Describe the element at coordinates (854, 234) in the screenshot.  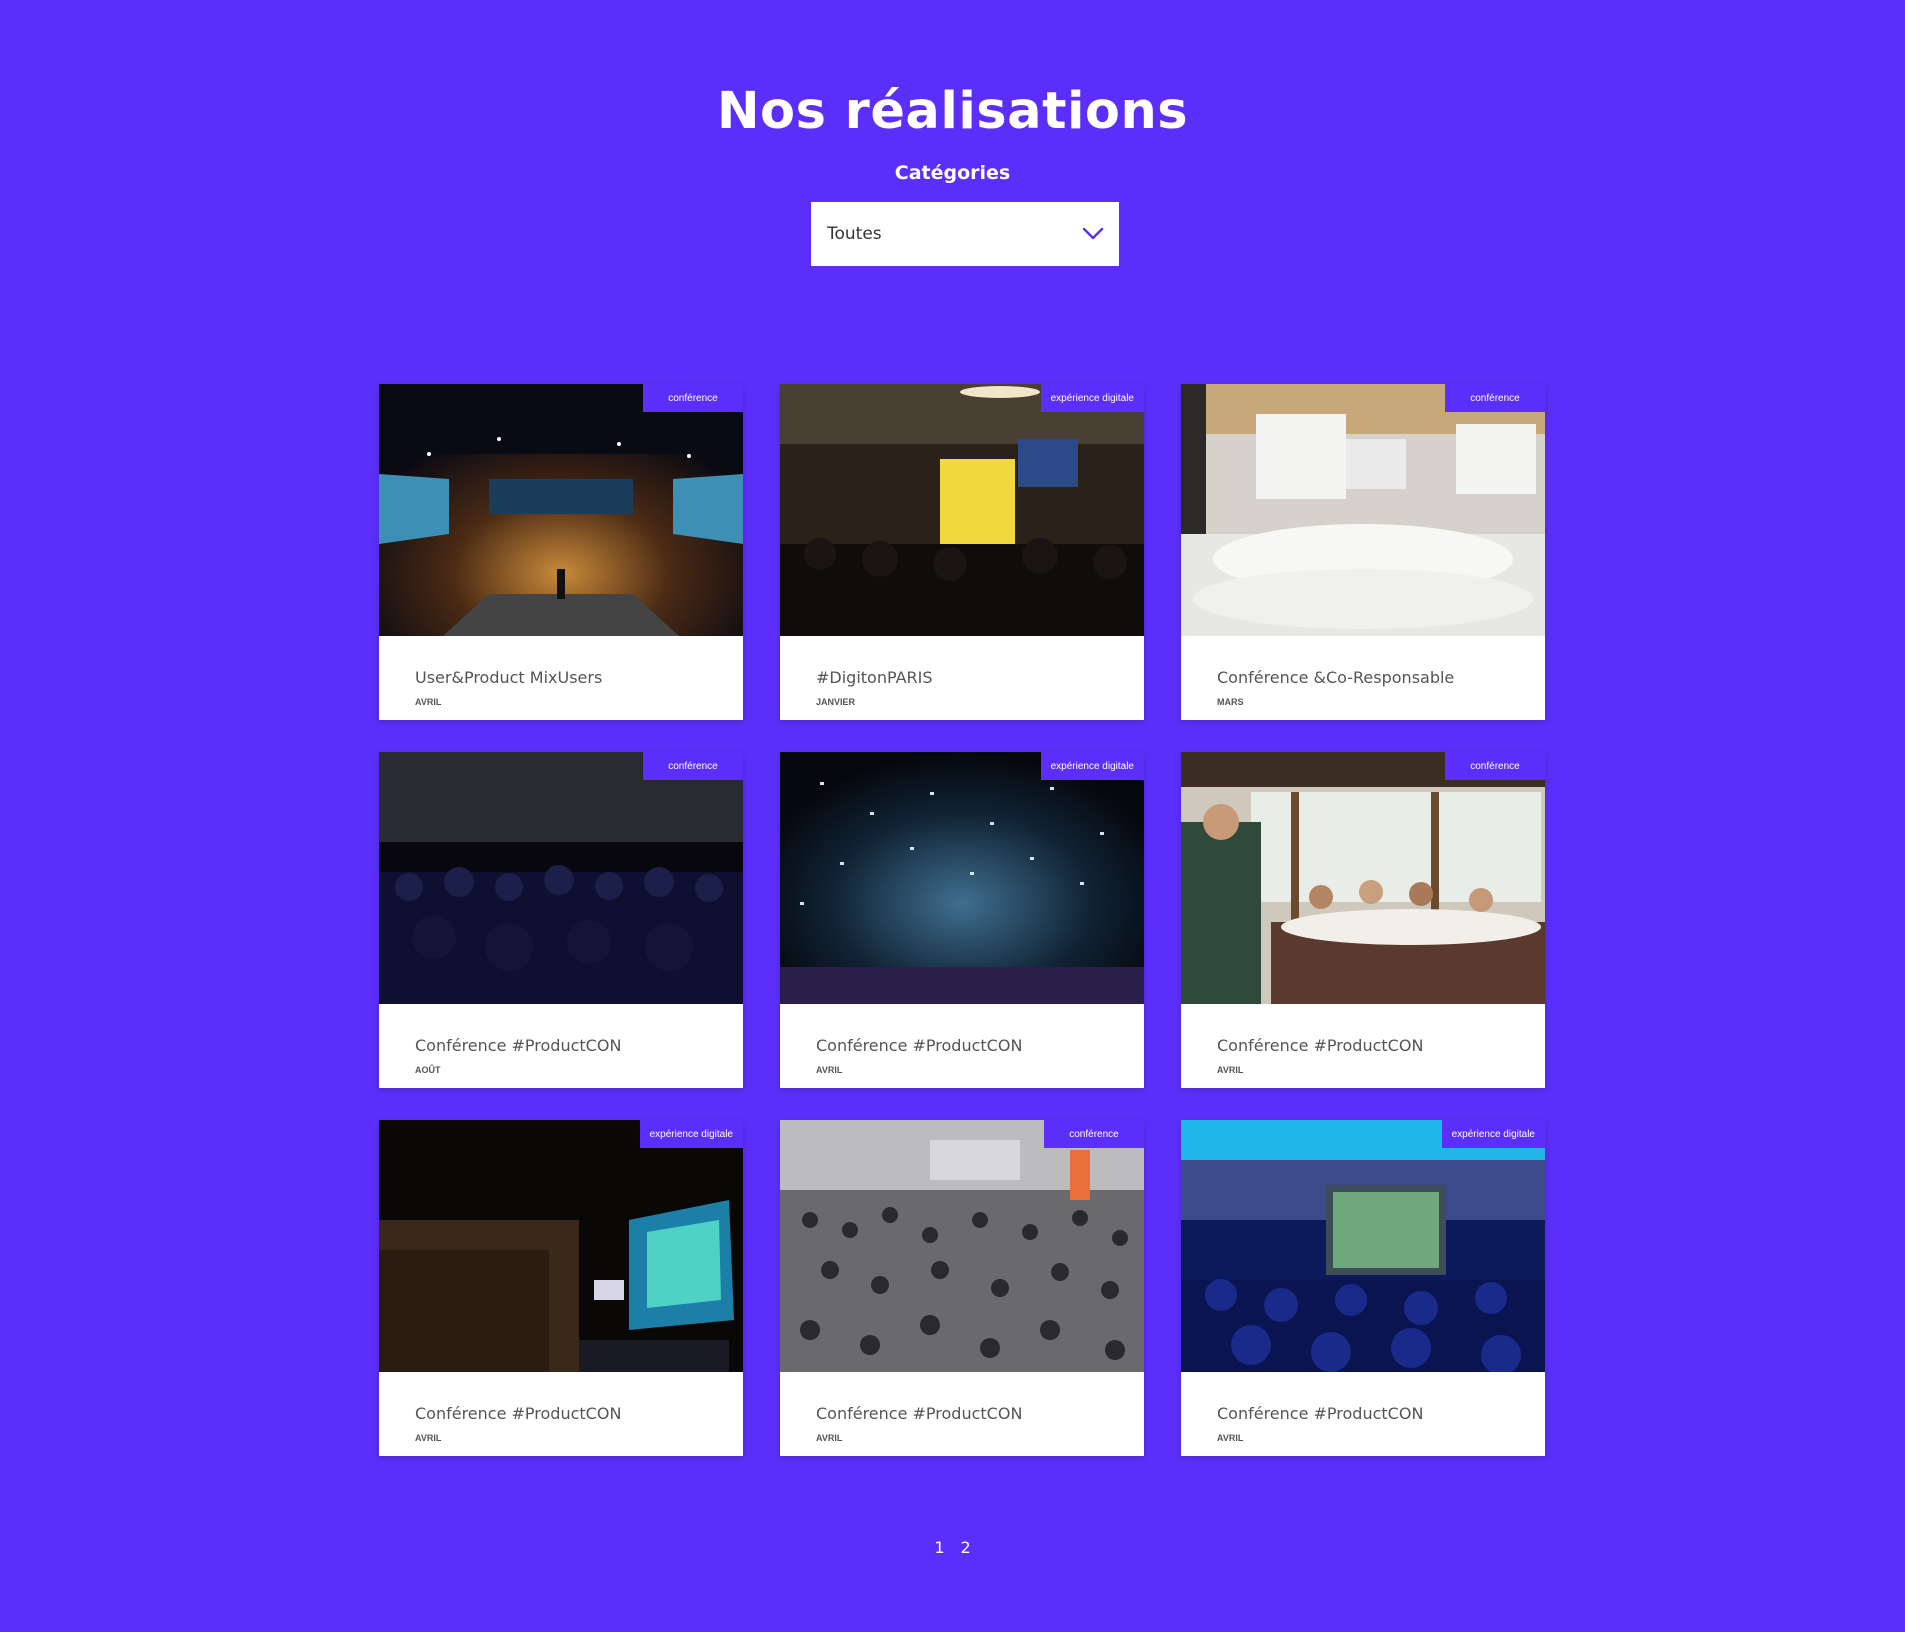
I see `category-select-value: Toutes` at that location.